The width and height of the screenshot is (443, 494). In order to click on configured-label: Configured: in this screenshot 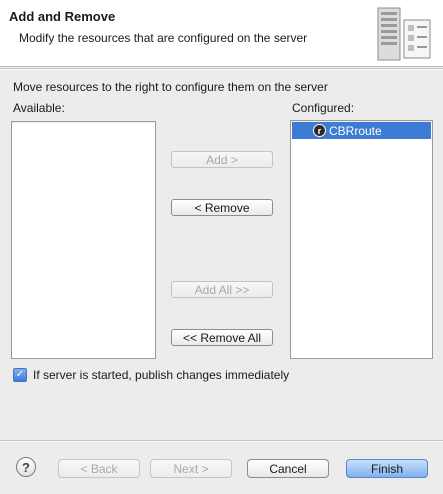, I will do `click(323, 108)`.